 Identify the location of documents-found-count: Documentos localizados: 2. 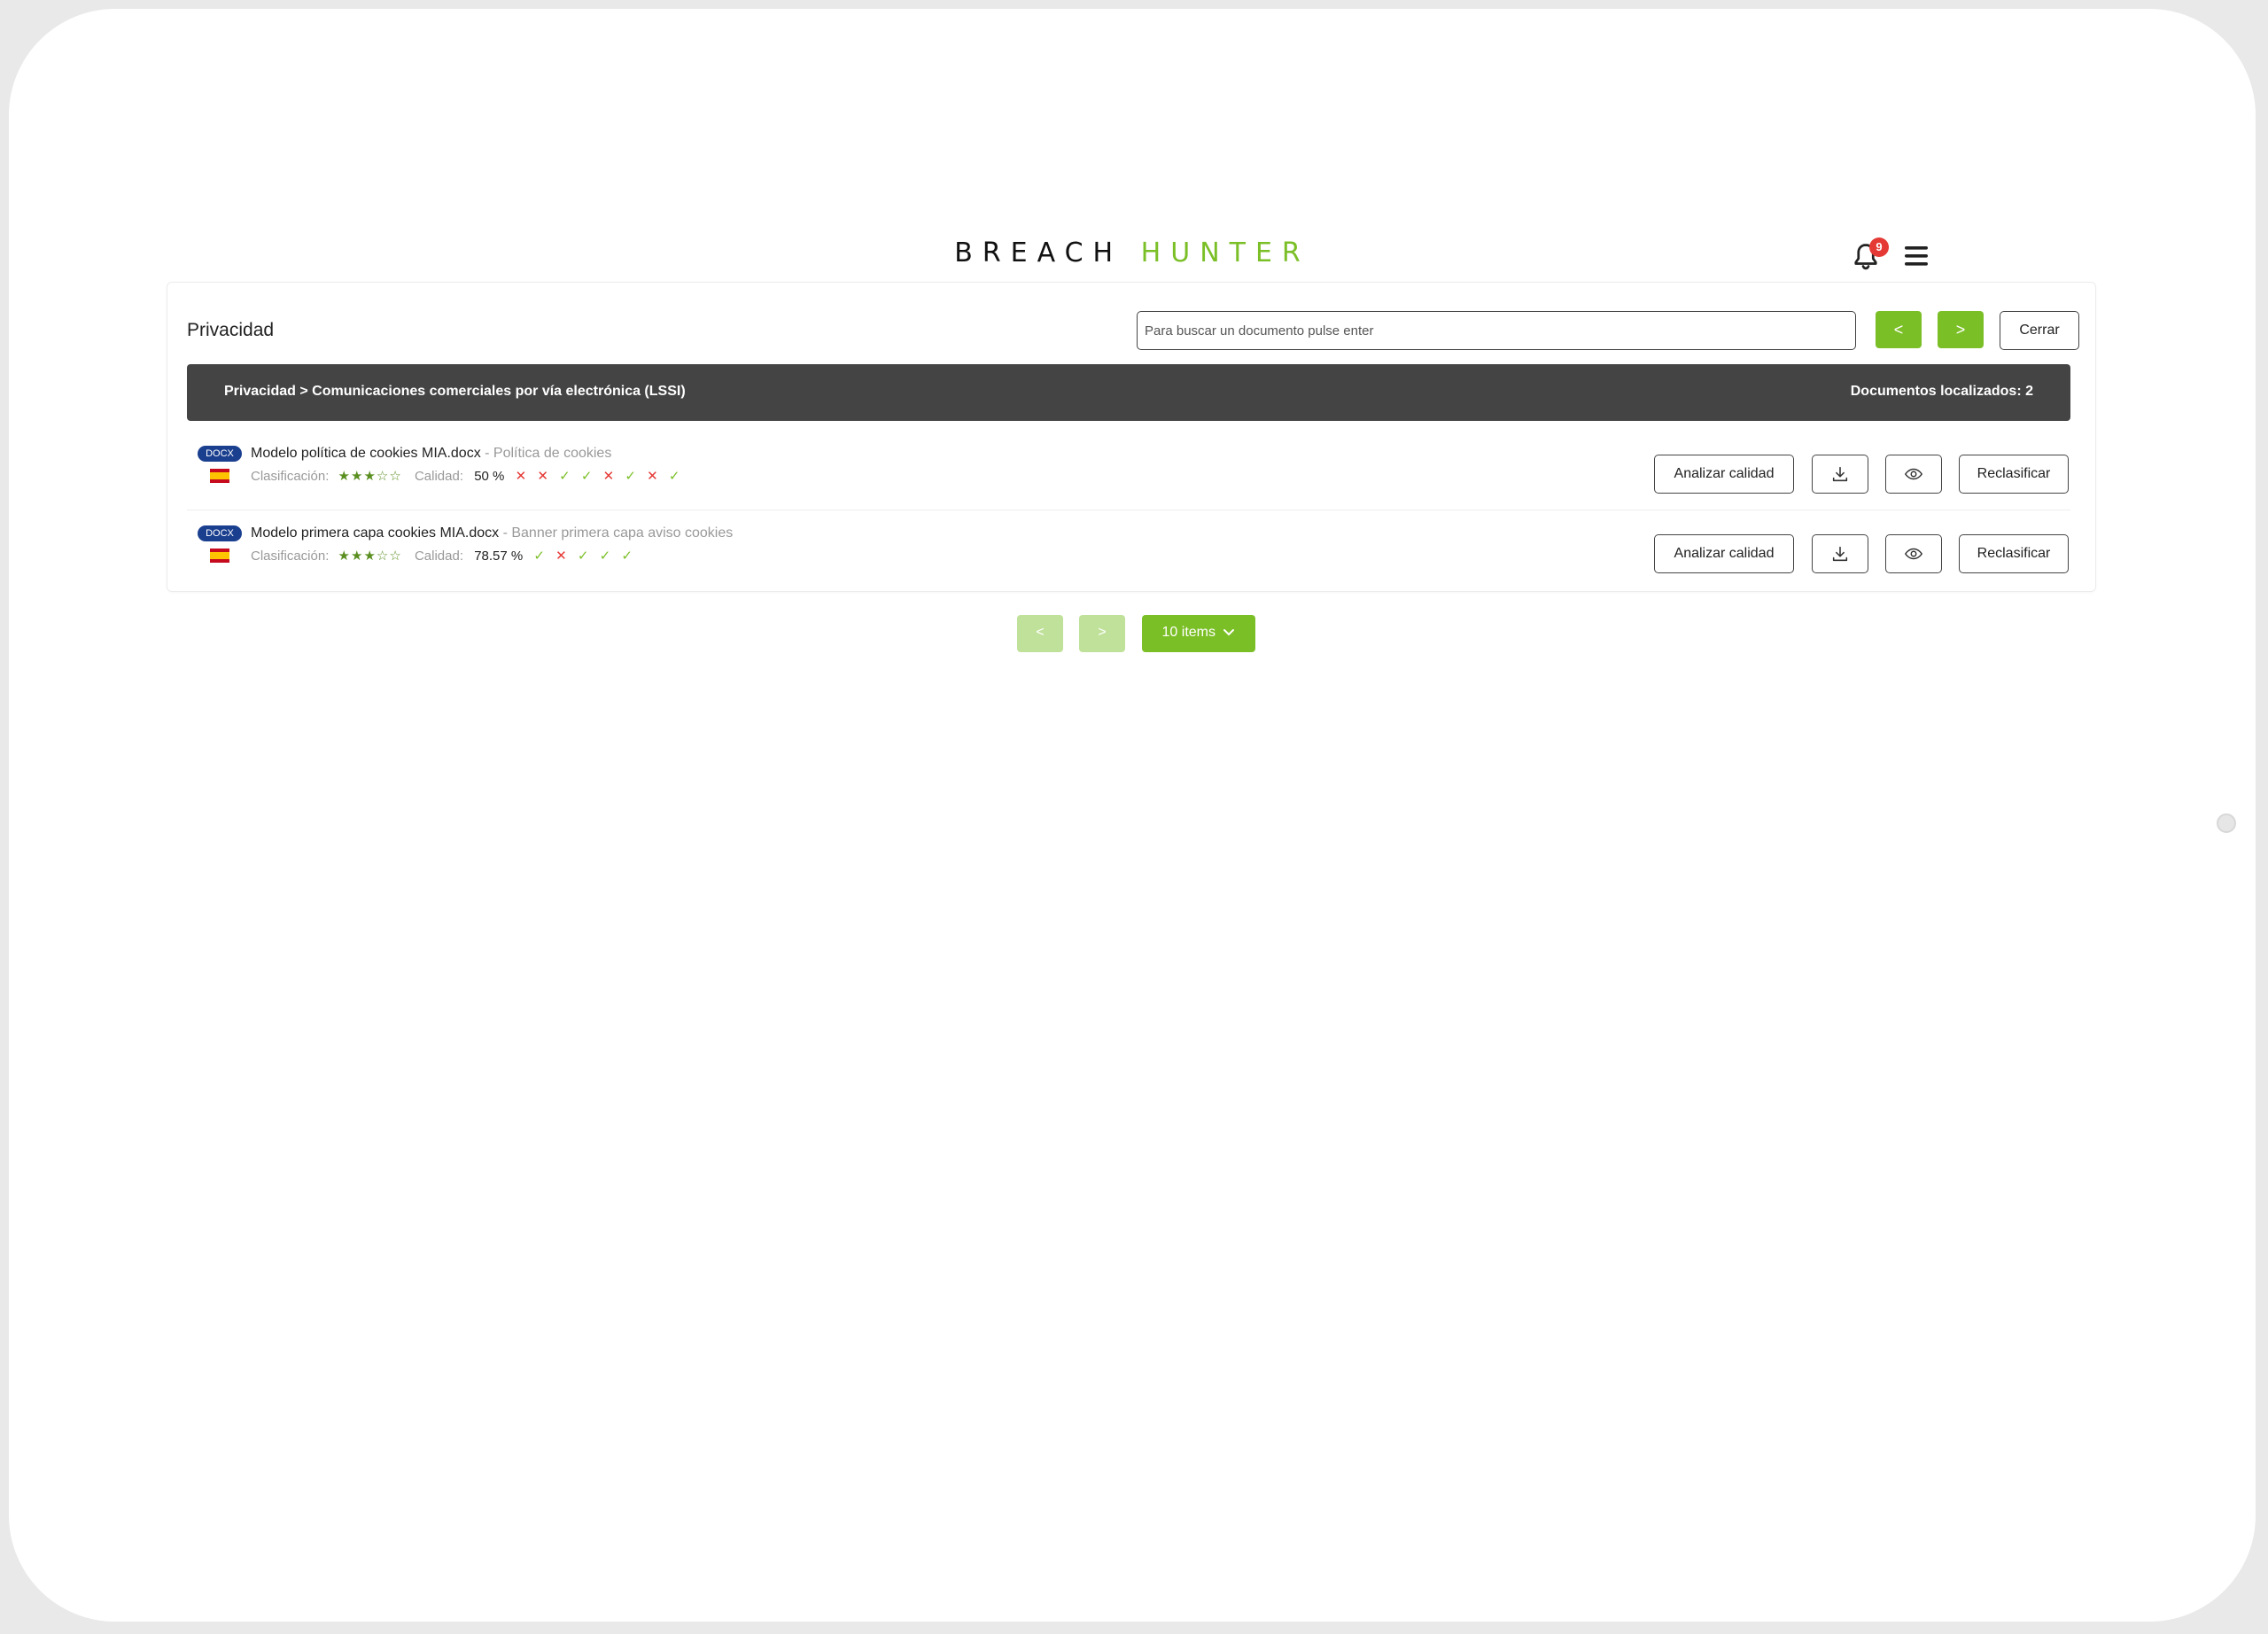
(1941, 391).